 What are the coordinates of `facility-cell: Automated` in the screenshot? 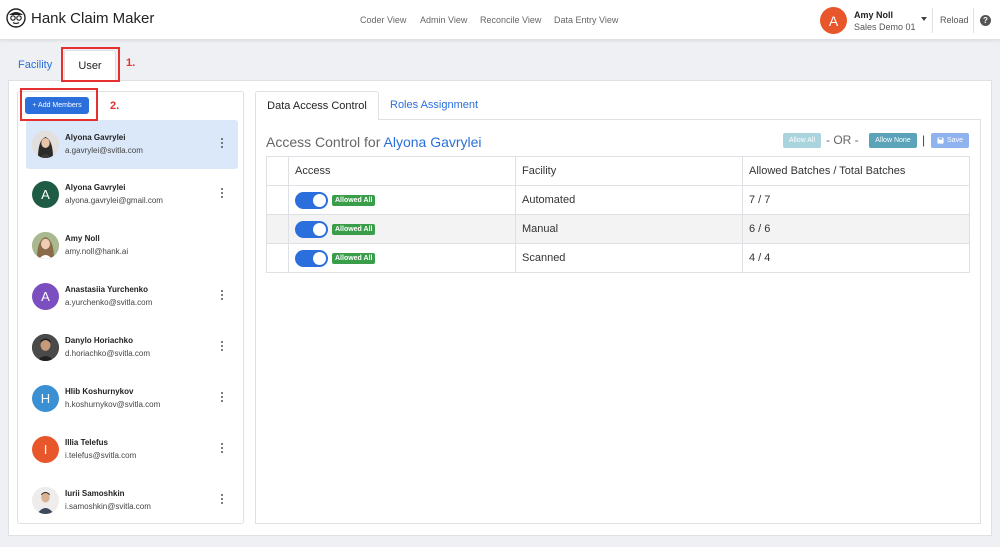 It's located at (629, 200).